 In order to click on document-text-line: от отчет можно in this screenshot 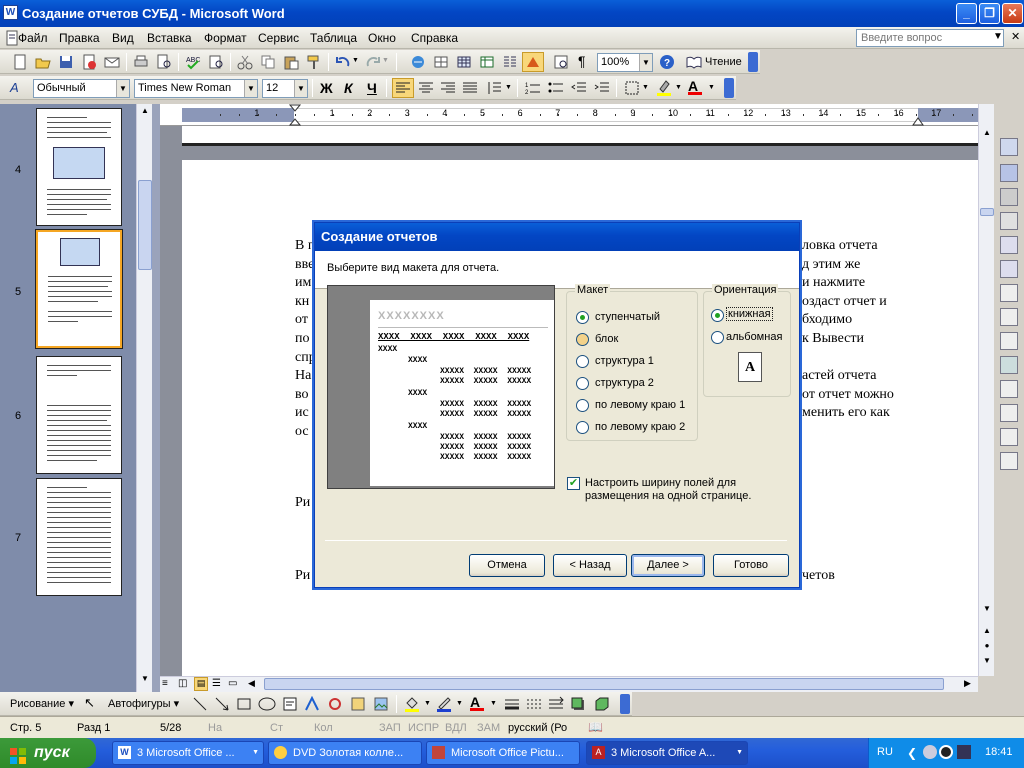, I will do `click(848, 395)`.